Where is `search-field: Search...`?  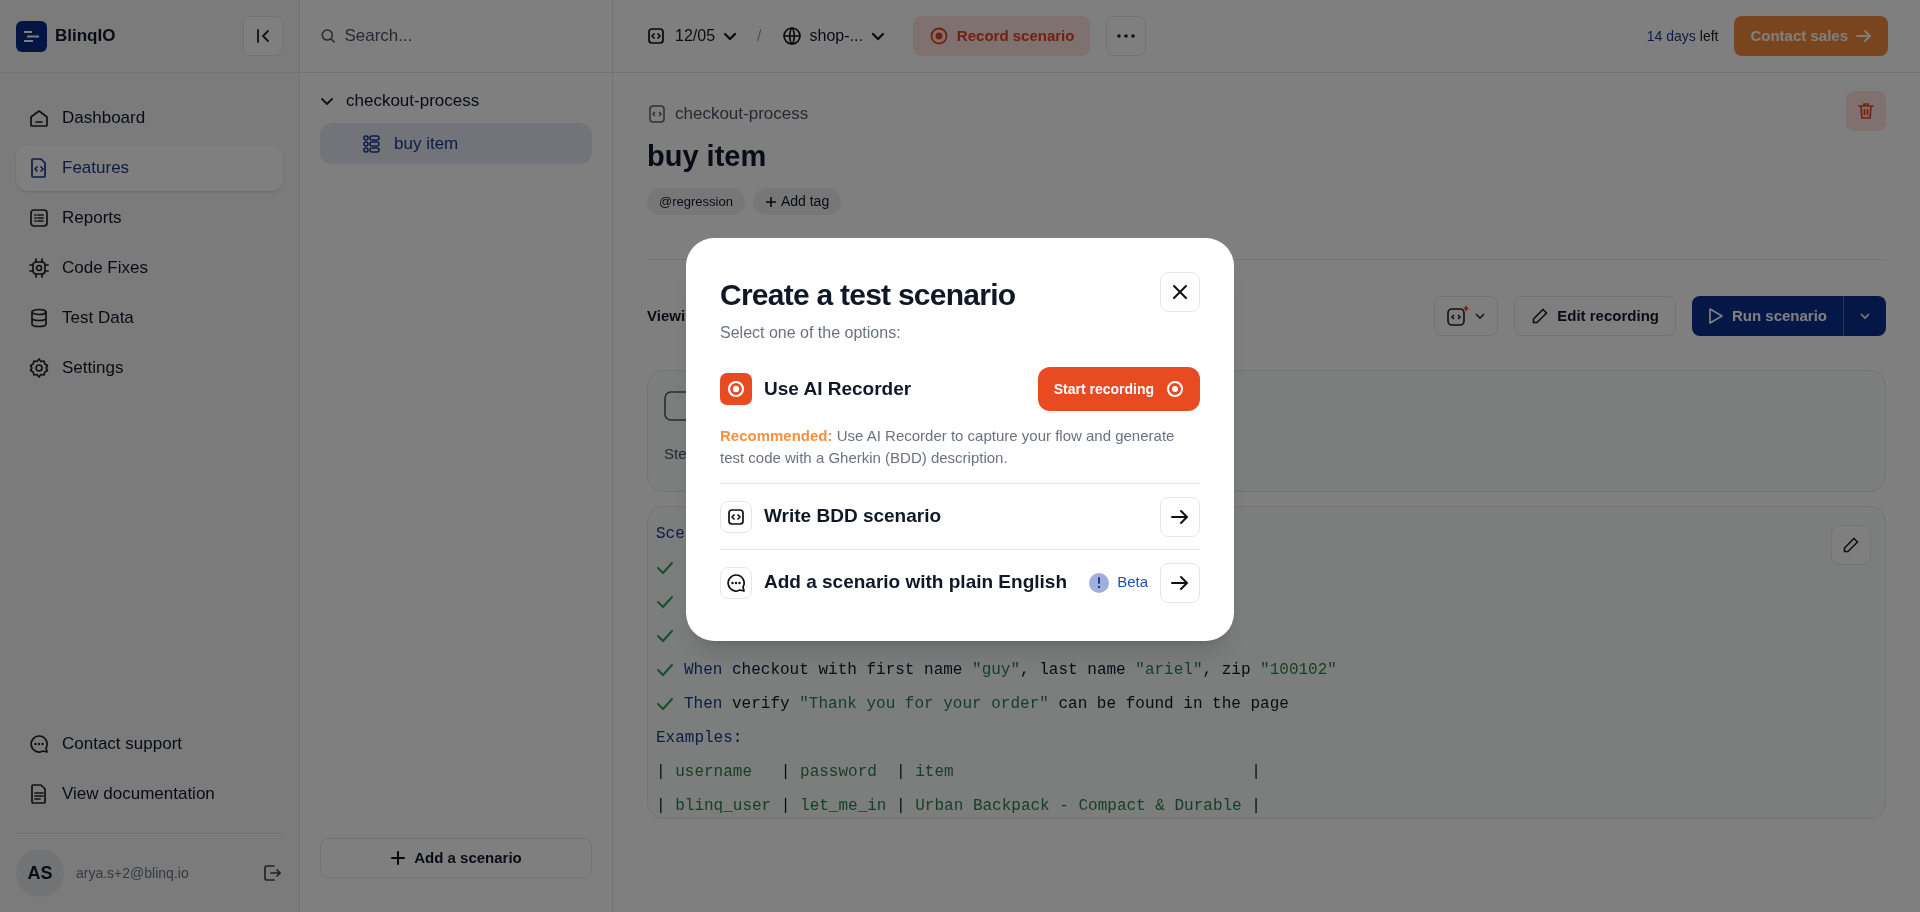 search-field: Search... is located at coordinates (468, 36).